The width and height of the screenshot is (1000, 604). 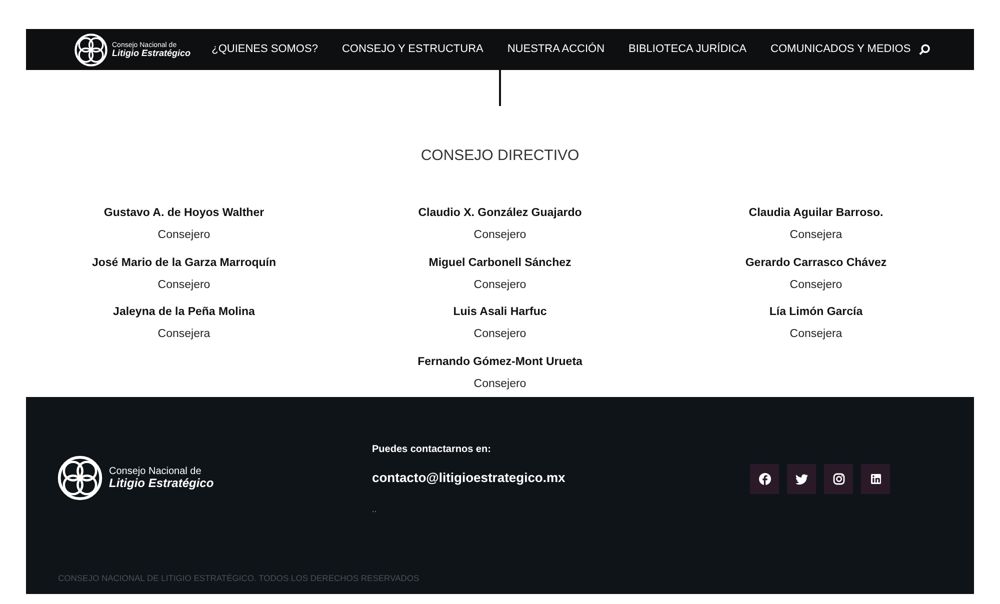 What do you see at coordinates (556, 49) in the screenshot?
I see `nav-link: NUESTRA ACCIÓN` at bounding box center [556, 49].